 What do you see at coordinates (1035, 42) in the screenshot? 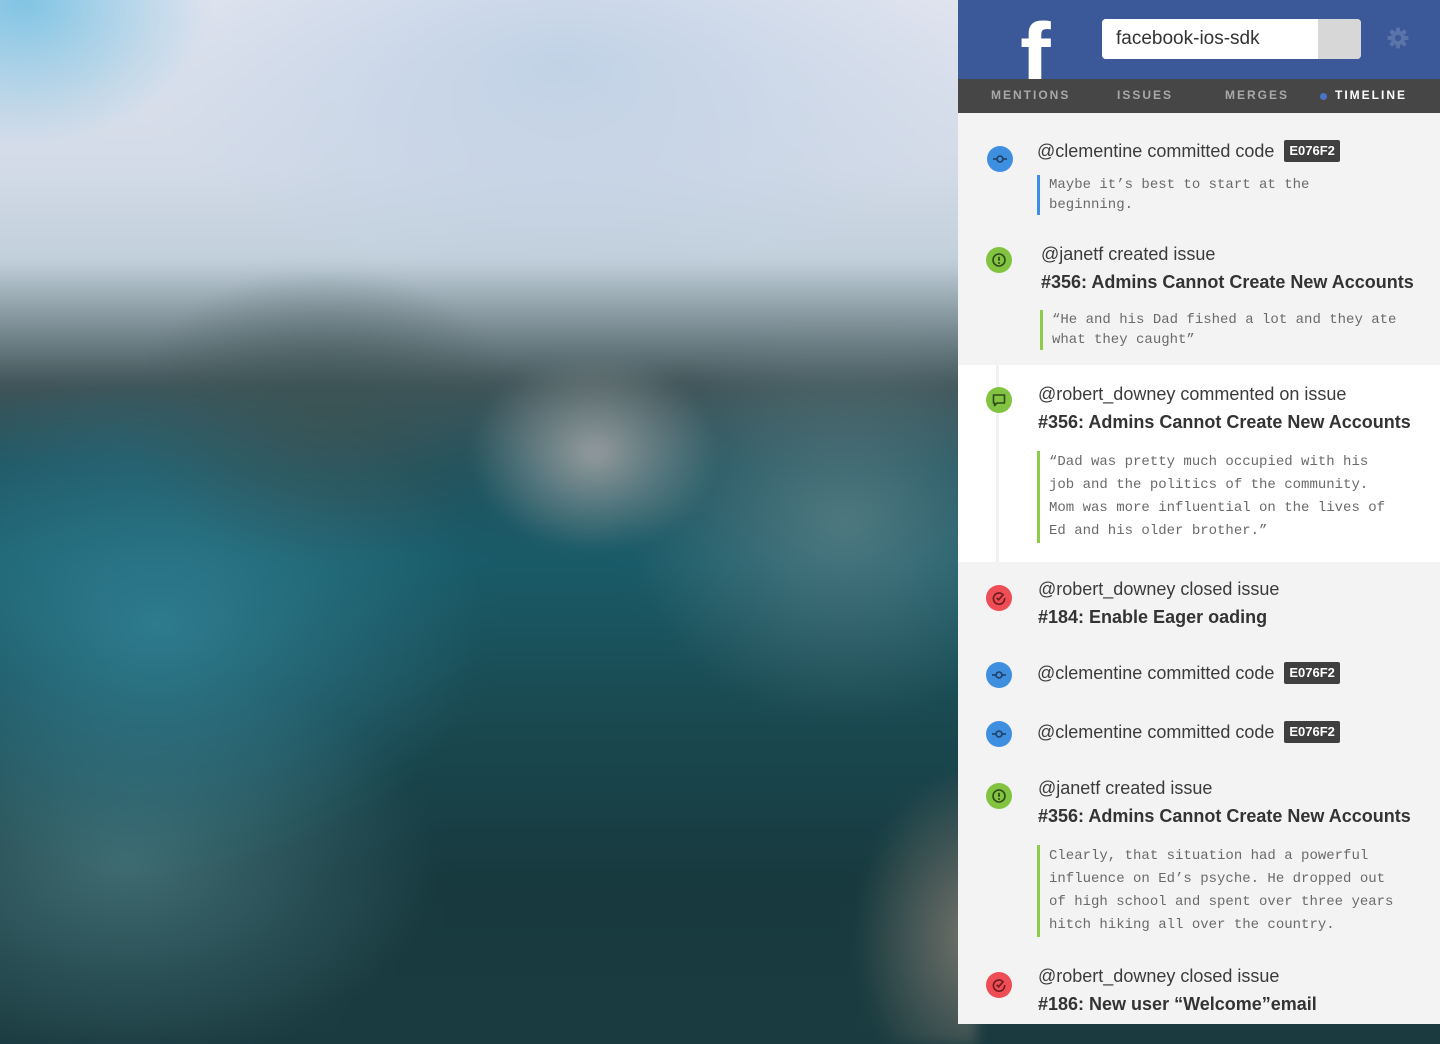
I see `facebook-logo: f` at bounding box center [1035, 42].